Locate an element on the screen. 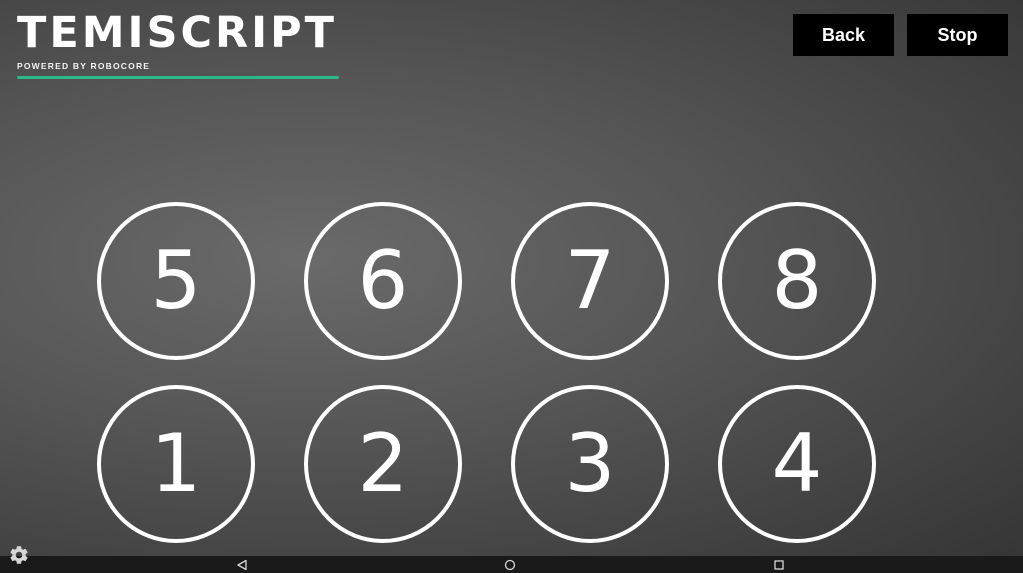 This screenshot has height=573, width=1023. logo-underline is located at coordinates (178, 77).